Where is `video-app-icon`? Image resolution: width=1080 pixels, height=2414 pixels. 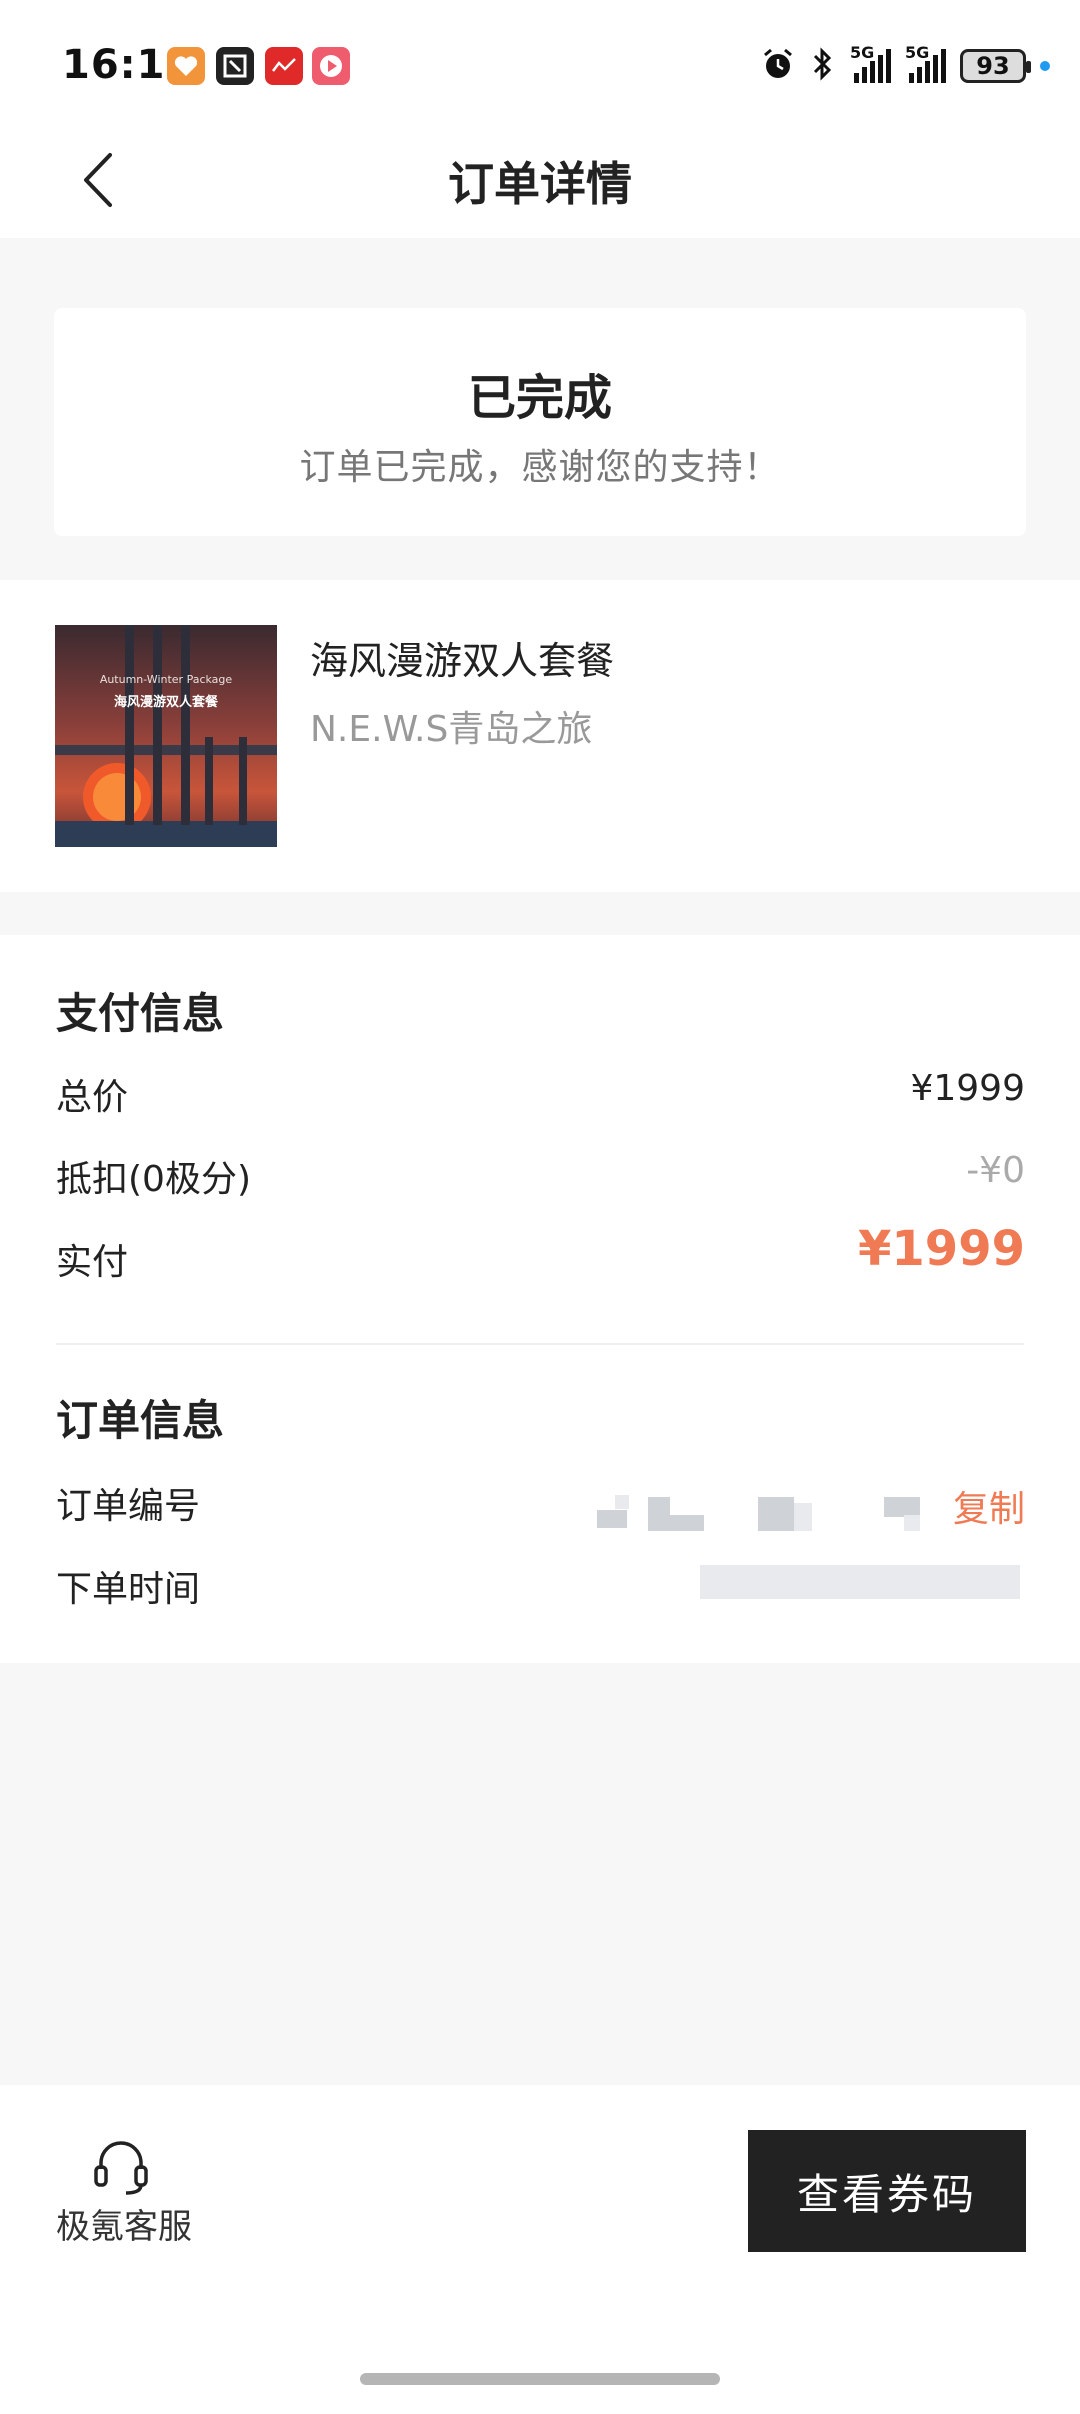
video-app-icon is located at coordinates (331, 66).